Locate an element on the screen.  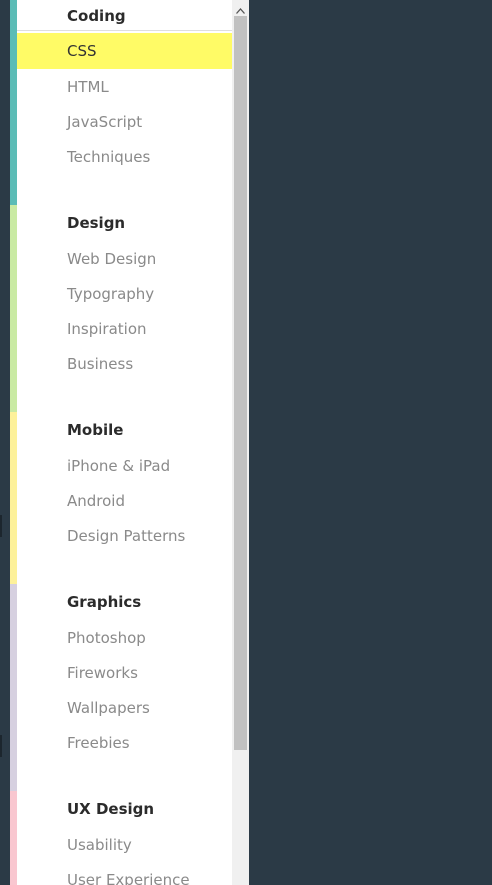
vertical-scrollbar is located at coordinates (240, 442).